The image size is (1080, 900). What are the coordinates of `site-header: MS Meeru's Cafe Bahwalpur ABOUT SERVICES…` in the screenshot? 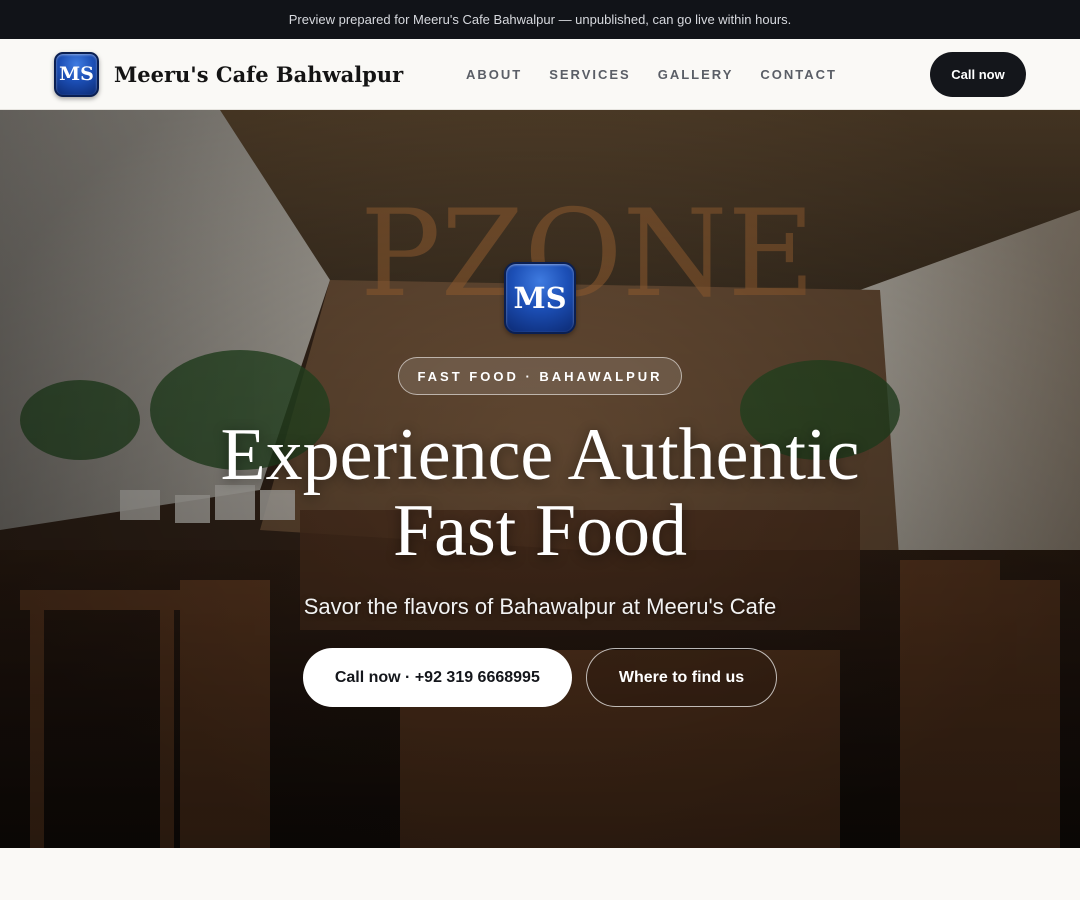 It's located at (540, 74).